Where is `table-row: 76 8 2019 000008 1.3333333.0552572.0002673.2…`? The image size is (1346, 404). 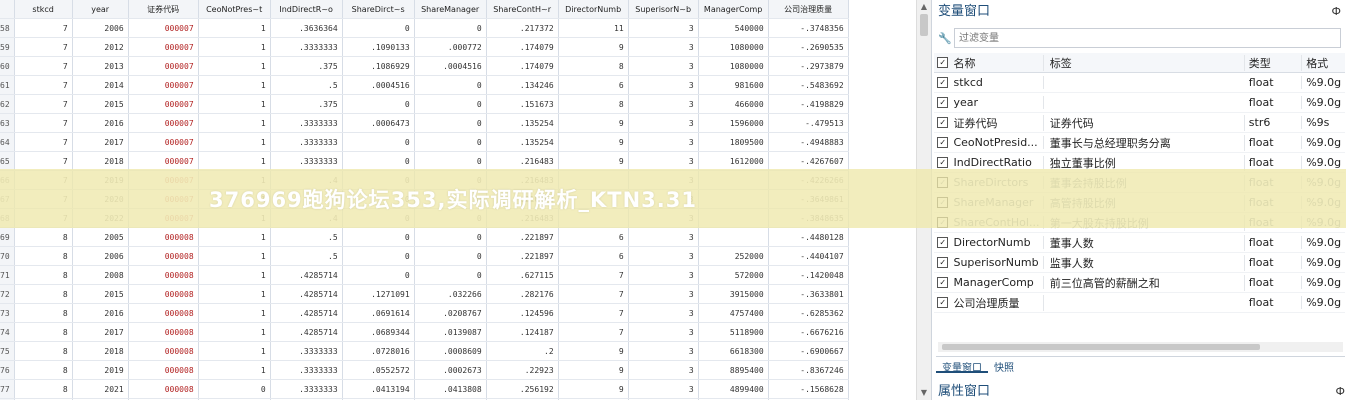
table-row: 76 8 2019 000008 1.3333333.0552572.0002673.2… is located at coordinates (424, 370).